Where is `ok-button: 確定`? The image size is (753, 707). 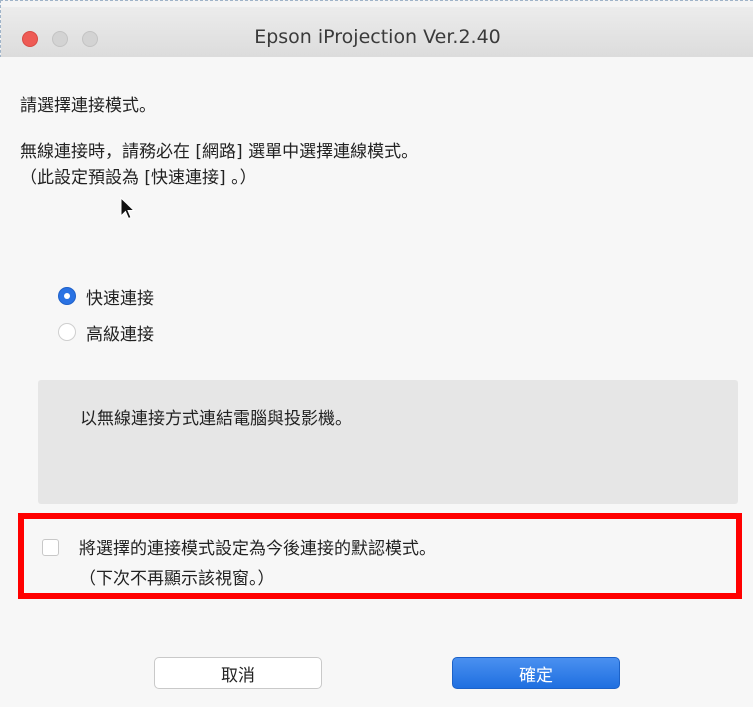 ok-button: 確定 is located at coordinates (536, 673).